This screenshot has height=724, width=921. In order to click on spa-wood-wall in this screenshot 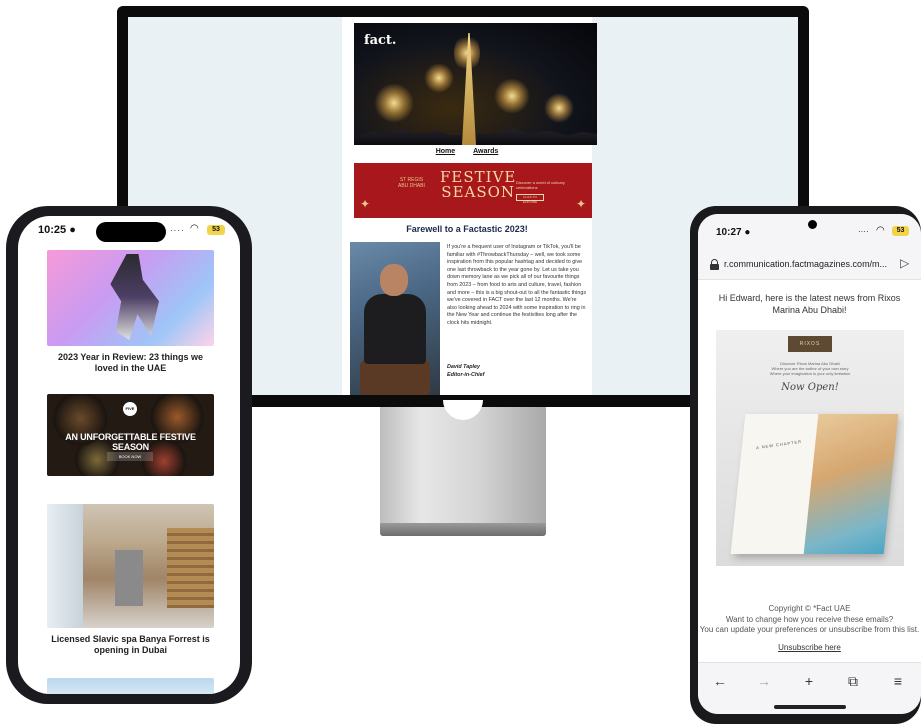, I will do `click(190, 568)`.